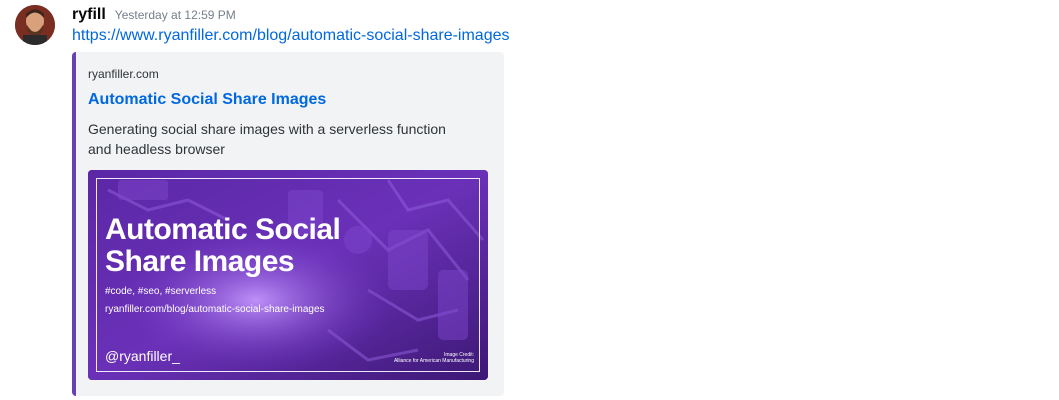 The height and width of the screenshot is (400, 1059). Describe the element at coordinates (142, 356) in the screenshot. I see `image-handle: @ryanfiller_` at that location.